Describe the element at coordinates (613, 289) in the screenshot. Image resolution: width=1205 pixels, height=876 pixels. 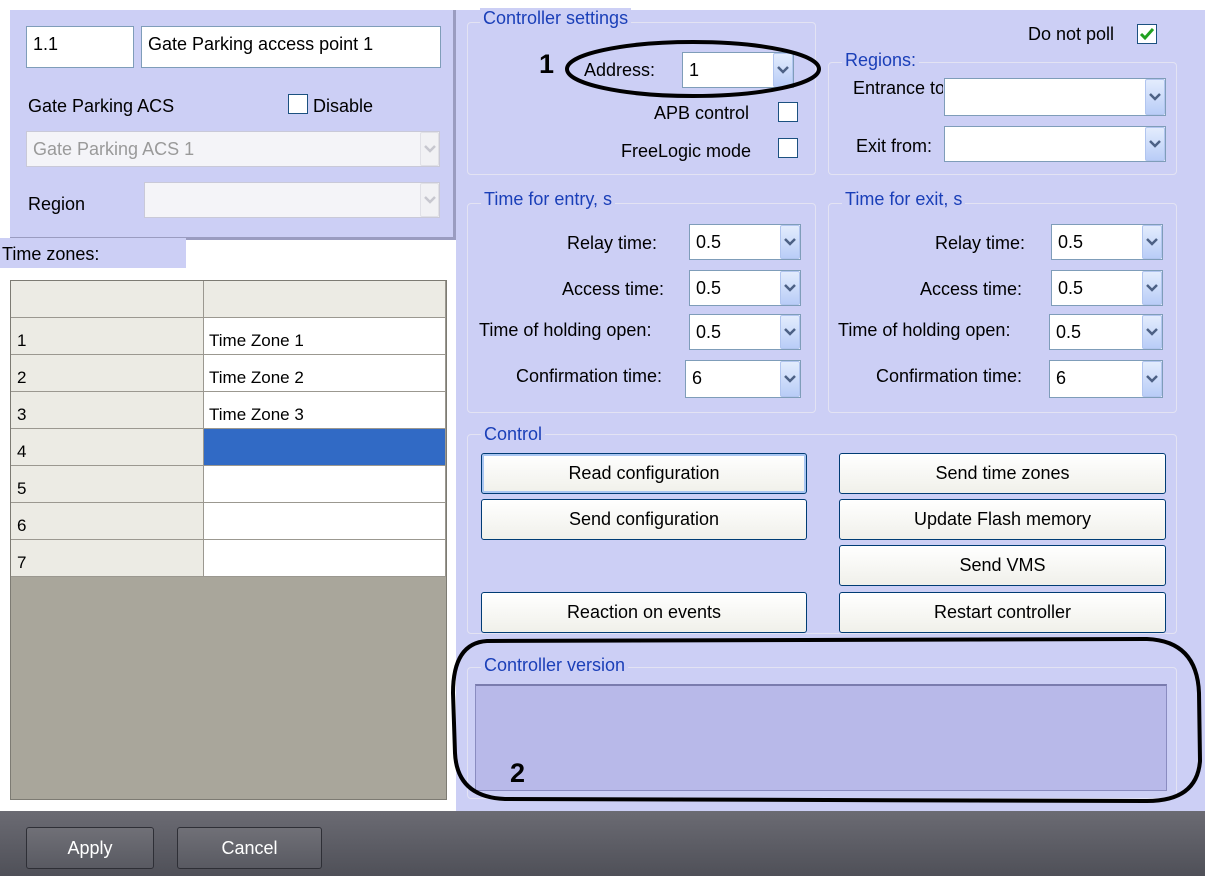
I see `entry-access-time-label: Access time:` at that location.